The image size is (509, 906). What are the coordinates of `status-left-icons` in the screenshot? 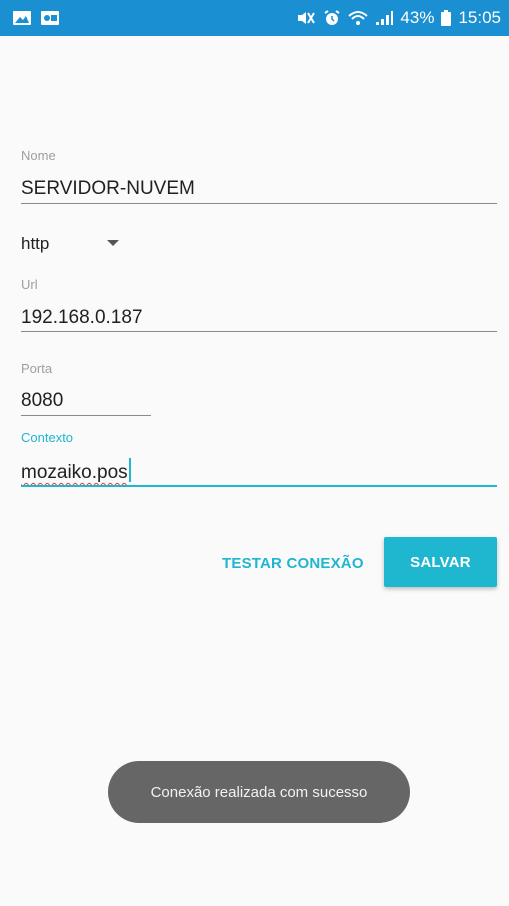 It's located at (36, 18).